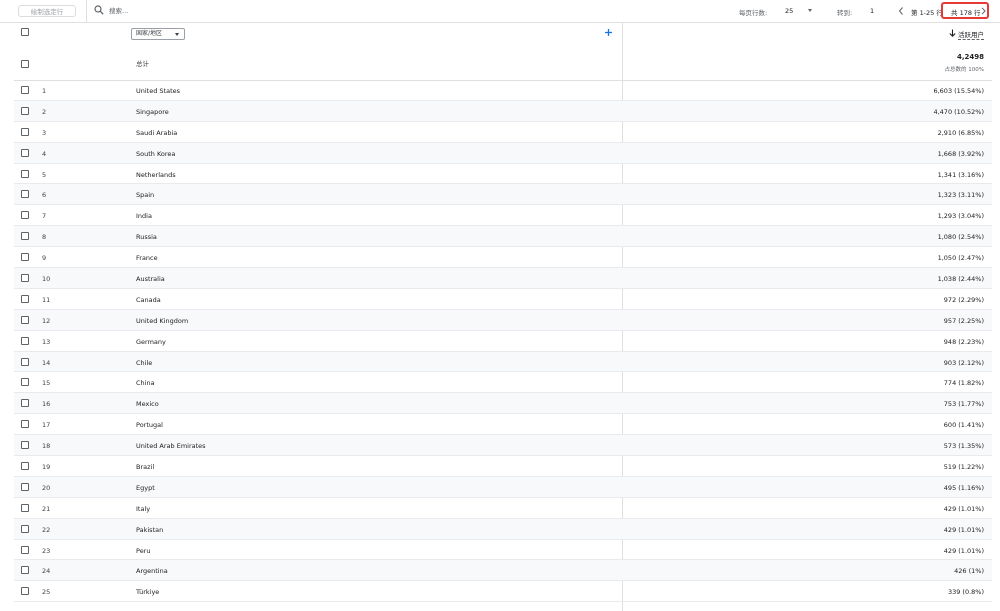 Image resolution: width=1000 pixels, height=611 pixels. I want to click on row-active-users: 1,323 (3.11%), so click(960, 195).